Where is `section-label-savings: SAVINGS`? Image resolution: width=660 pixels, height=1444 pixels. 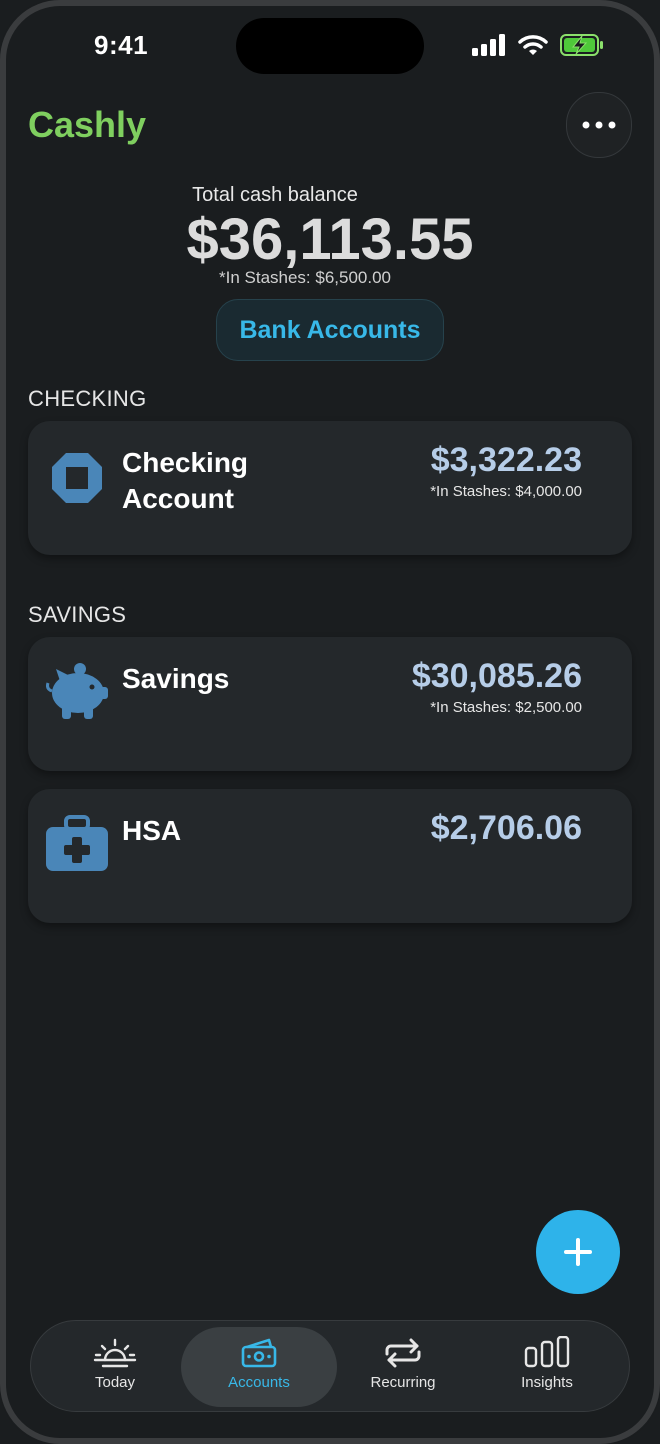
section-label-savings: SAVINGS is located at coordinates (77, 614).